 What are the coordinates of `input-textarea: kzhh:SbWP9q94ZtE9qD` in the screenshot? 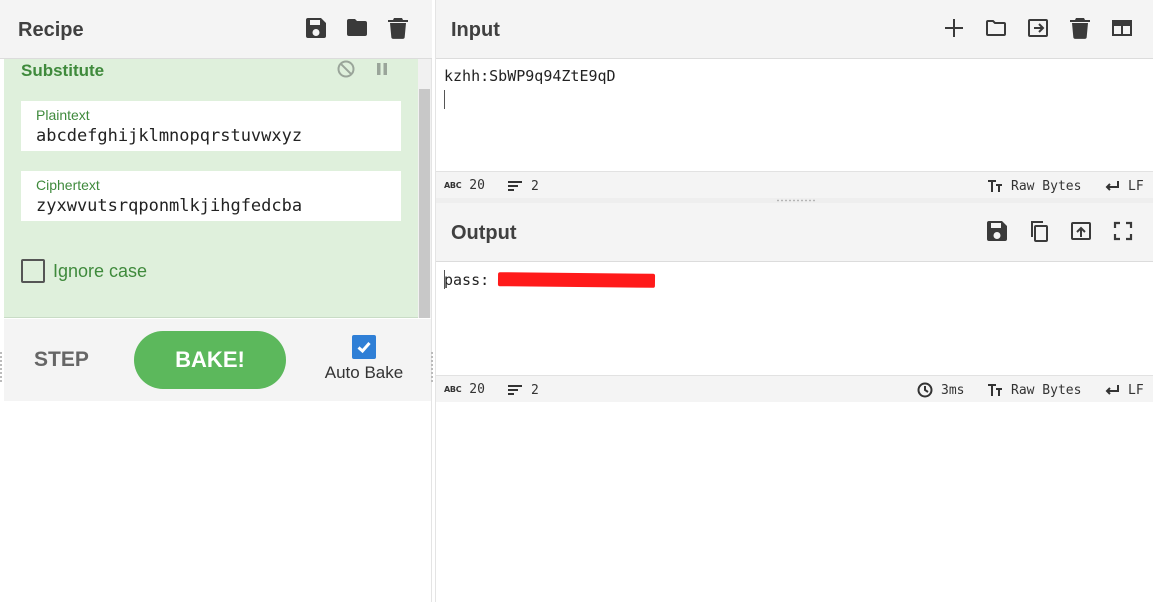 It's located at (530, 76).